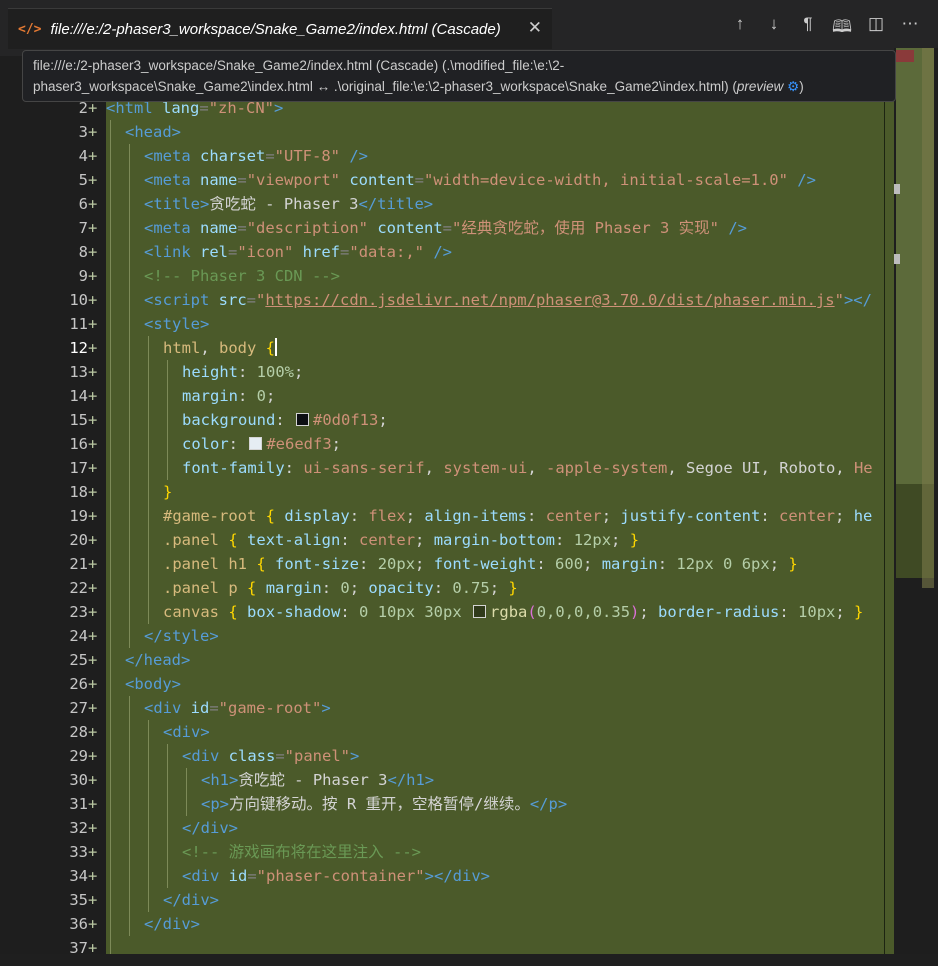 Image resolution: width=938 pixels, height=966 pixels. I want to click on line-number: 3, so click(83, 132).